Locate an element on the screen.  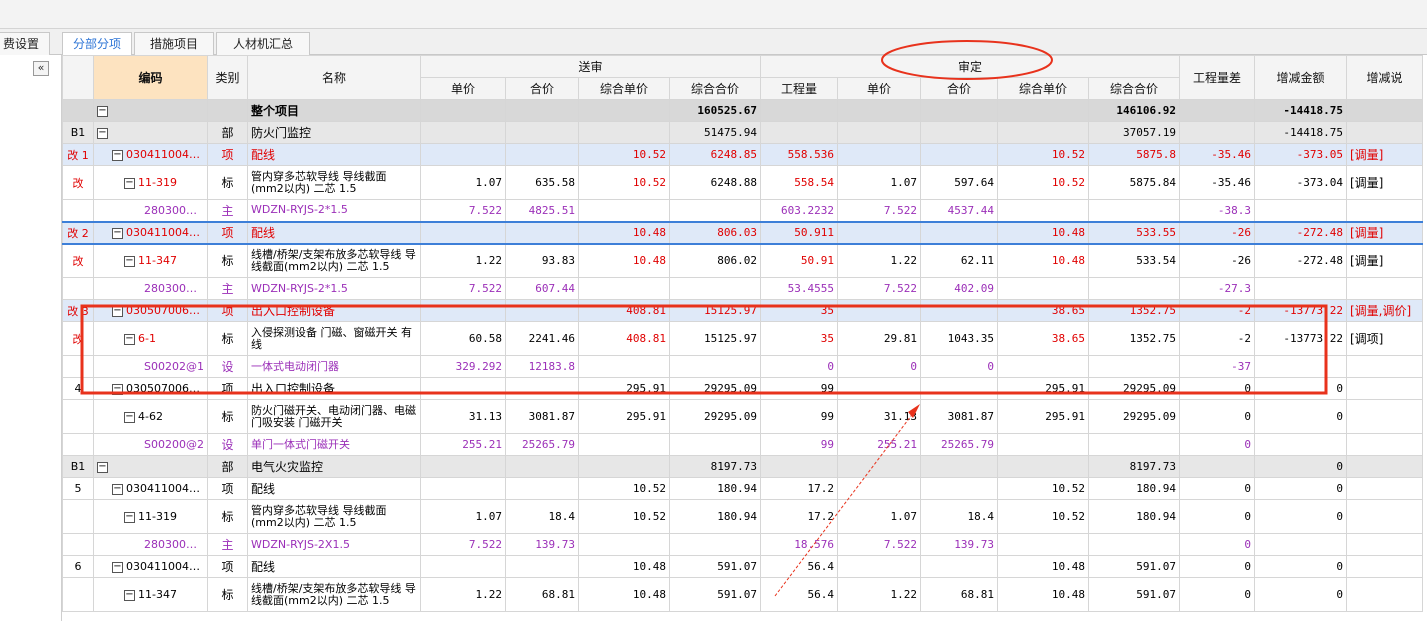
value-cell: [调项] is located at coordinates (1384, 338).